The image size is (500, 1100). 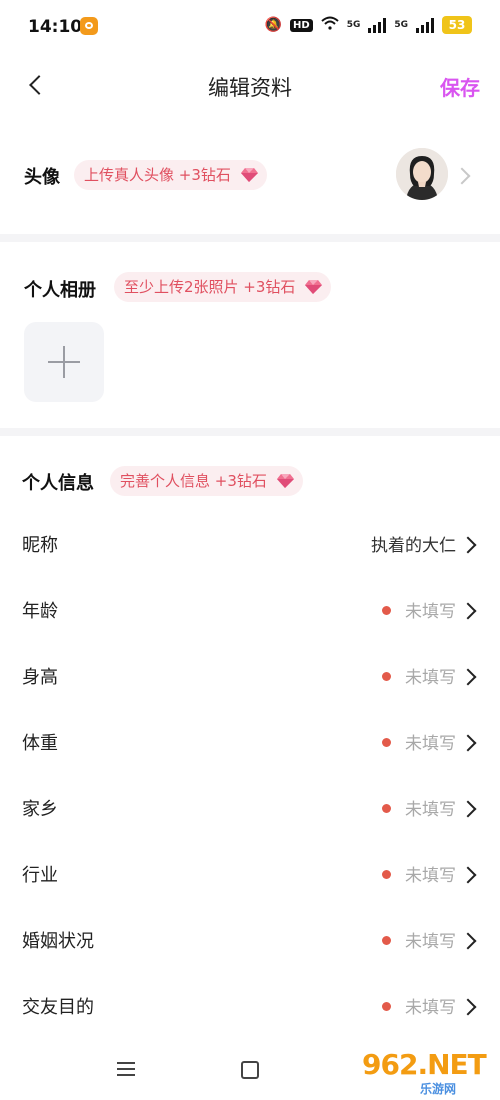 I want to click on row-weight: 体重 未填写, so click(x=250, y=742).